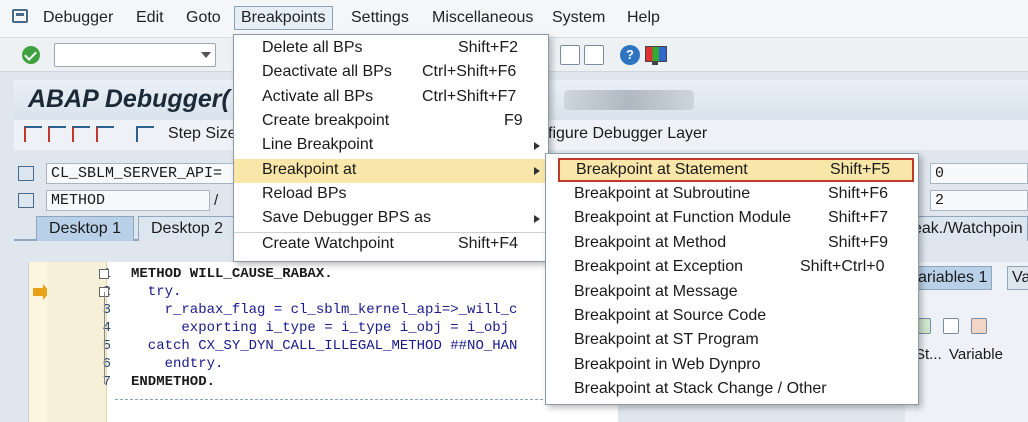  I want to click on code-line: METHOD WILL_CAUSE_RABAX., so click(232, 274).